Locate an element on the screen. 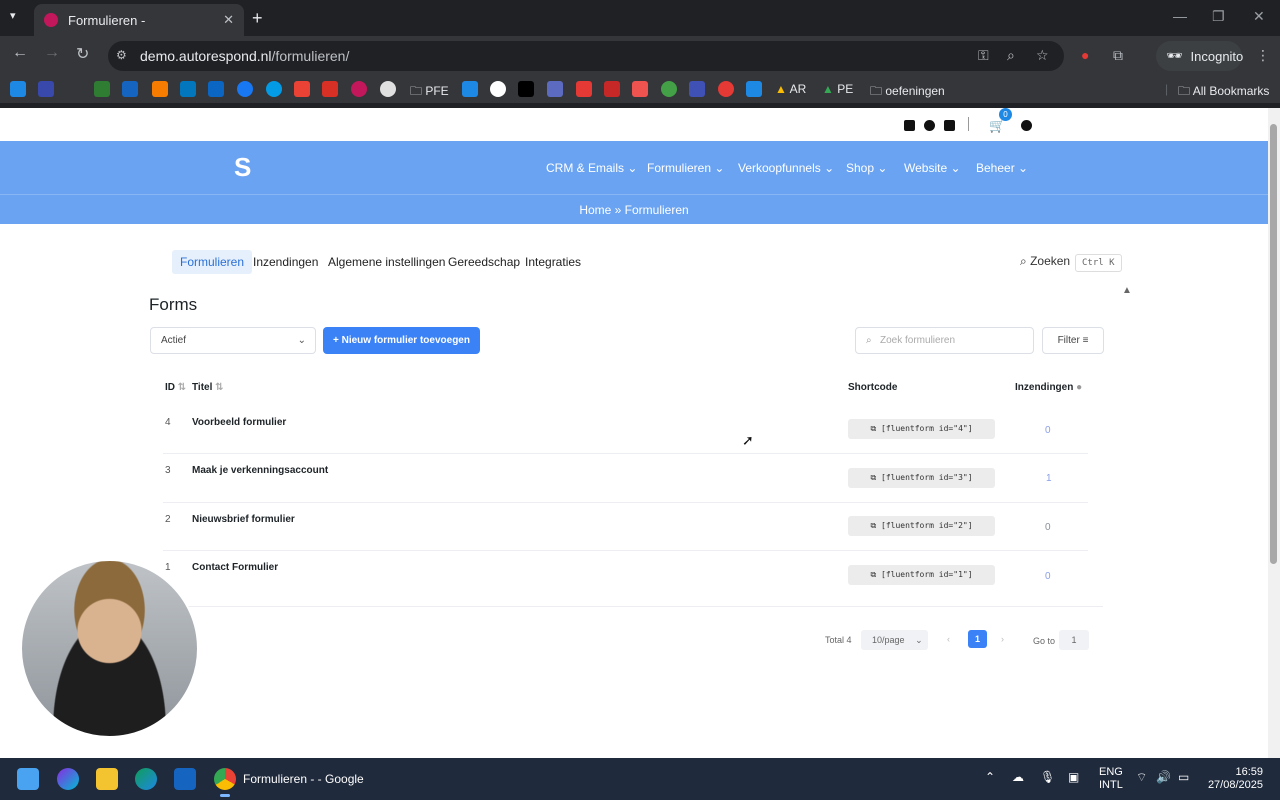 The height and width of the screenshot is (800, 1280). edge-icon is located at coordinates (146, 779).